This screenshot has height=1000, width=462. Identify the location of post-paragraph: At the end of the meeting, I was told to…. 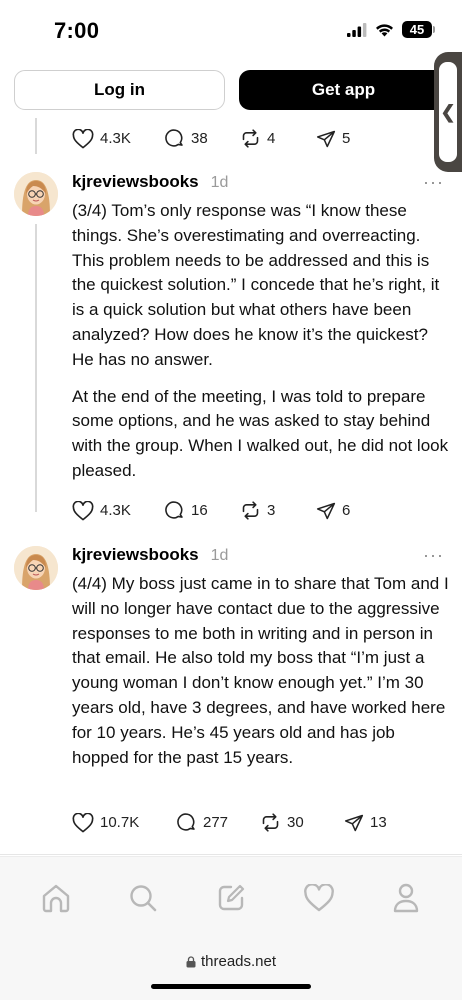
(260, 433).